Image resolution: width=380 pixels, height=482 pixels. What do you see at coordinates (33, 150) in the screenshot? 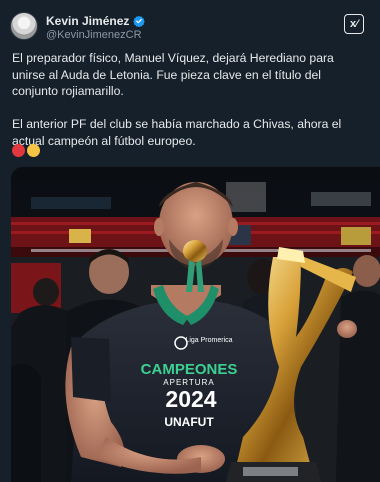
I see `yellow-circle-icon` at bounding box center [33, 150].